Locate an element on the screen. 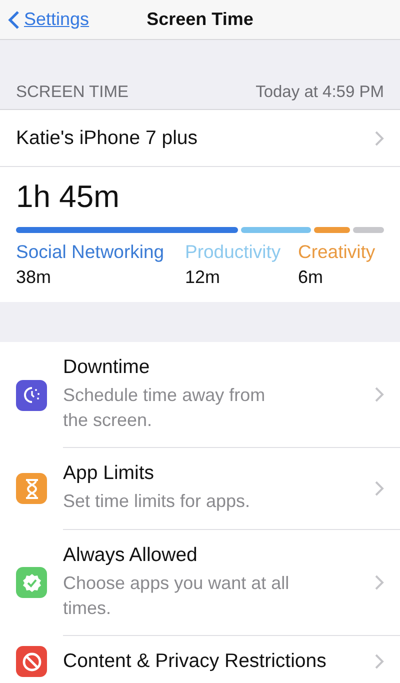 Image resolution: width=400 pixels, height=683 pixels. option-title: Downtime is located at coordinates (107, 367).